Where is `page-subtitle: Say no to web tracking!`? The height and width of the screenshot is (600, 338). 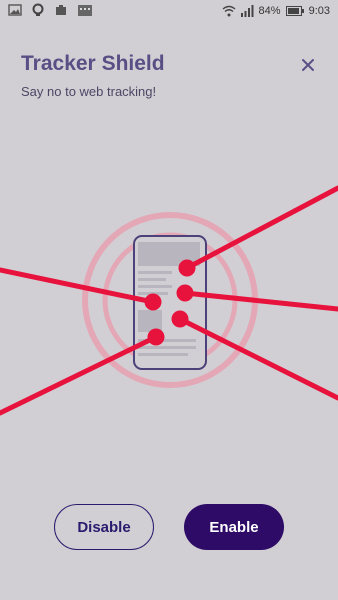
page-subtitle: Say no to web tracking! is located at coordinates (89, 91).